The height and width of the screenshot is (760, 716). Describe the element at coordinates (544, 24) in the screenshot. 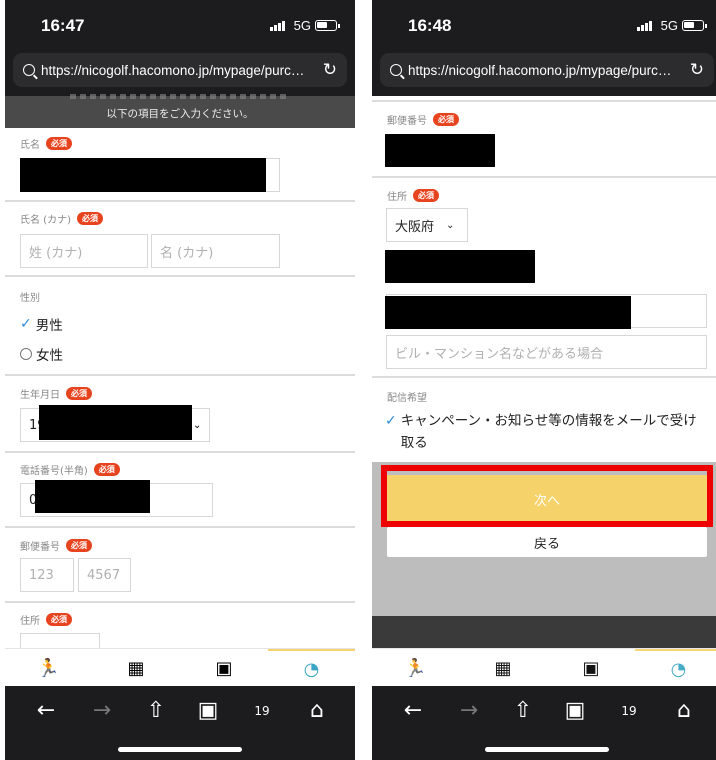

I see `status-bar: 16:48 5G` at that location.